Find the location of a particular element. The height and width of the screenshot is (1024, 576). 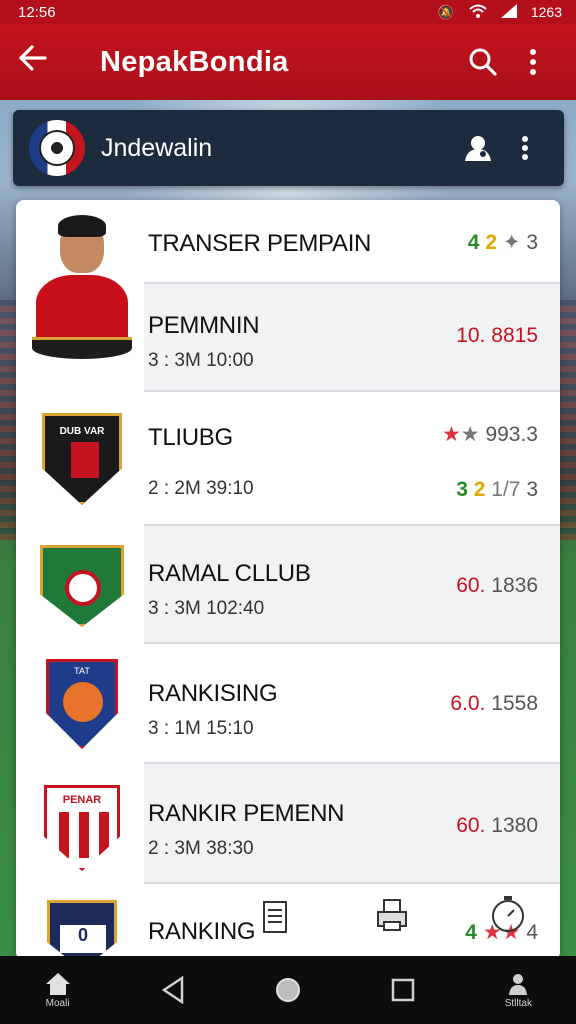

row-title: RANKING is located at coordinates (202, 931).